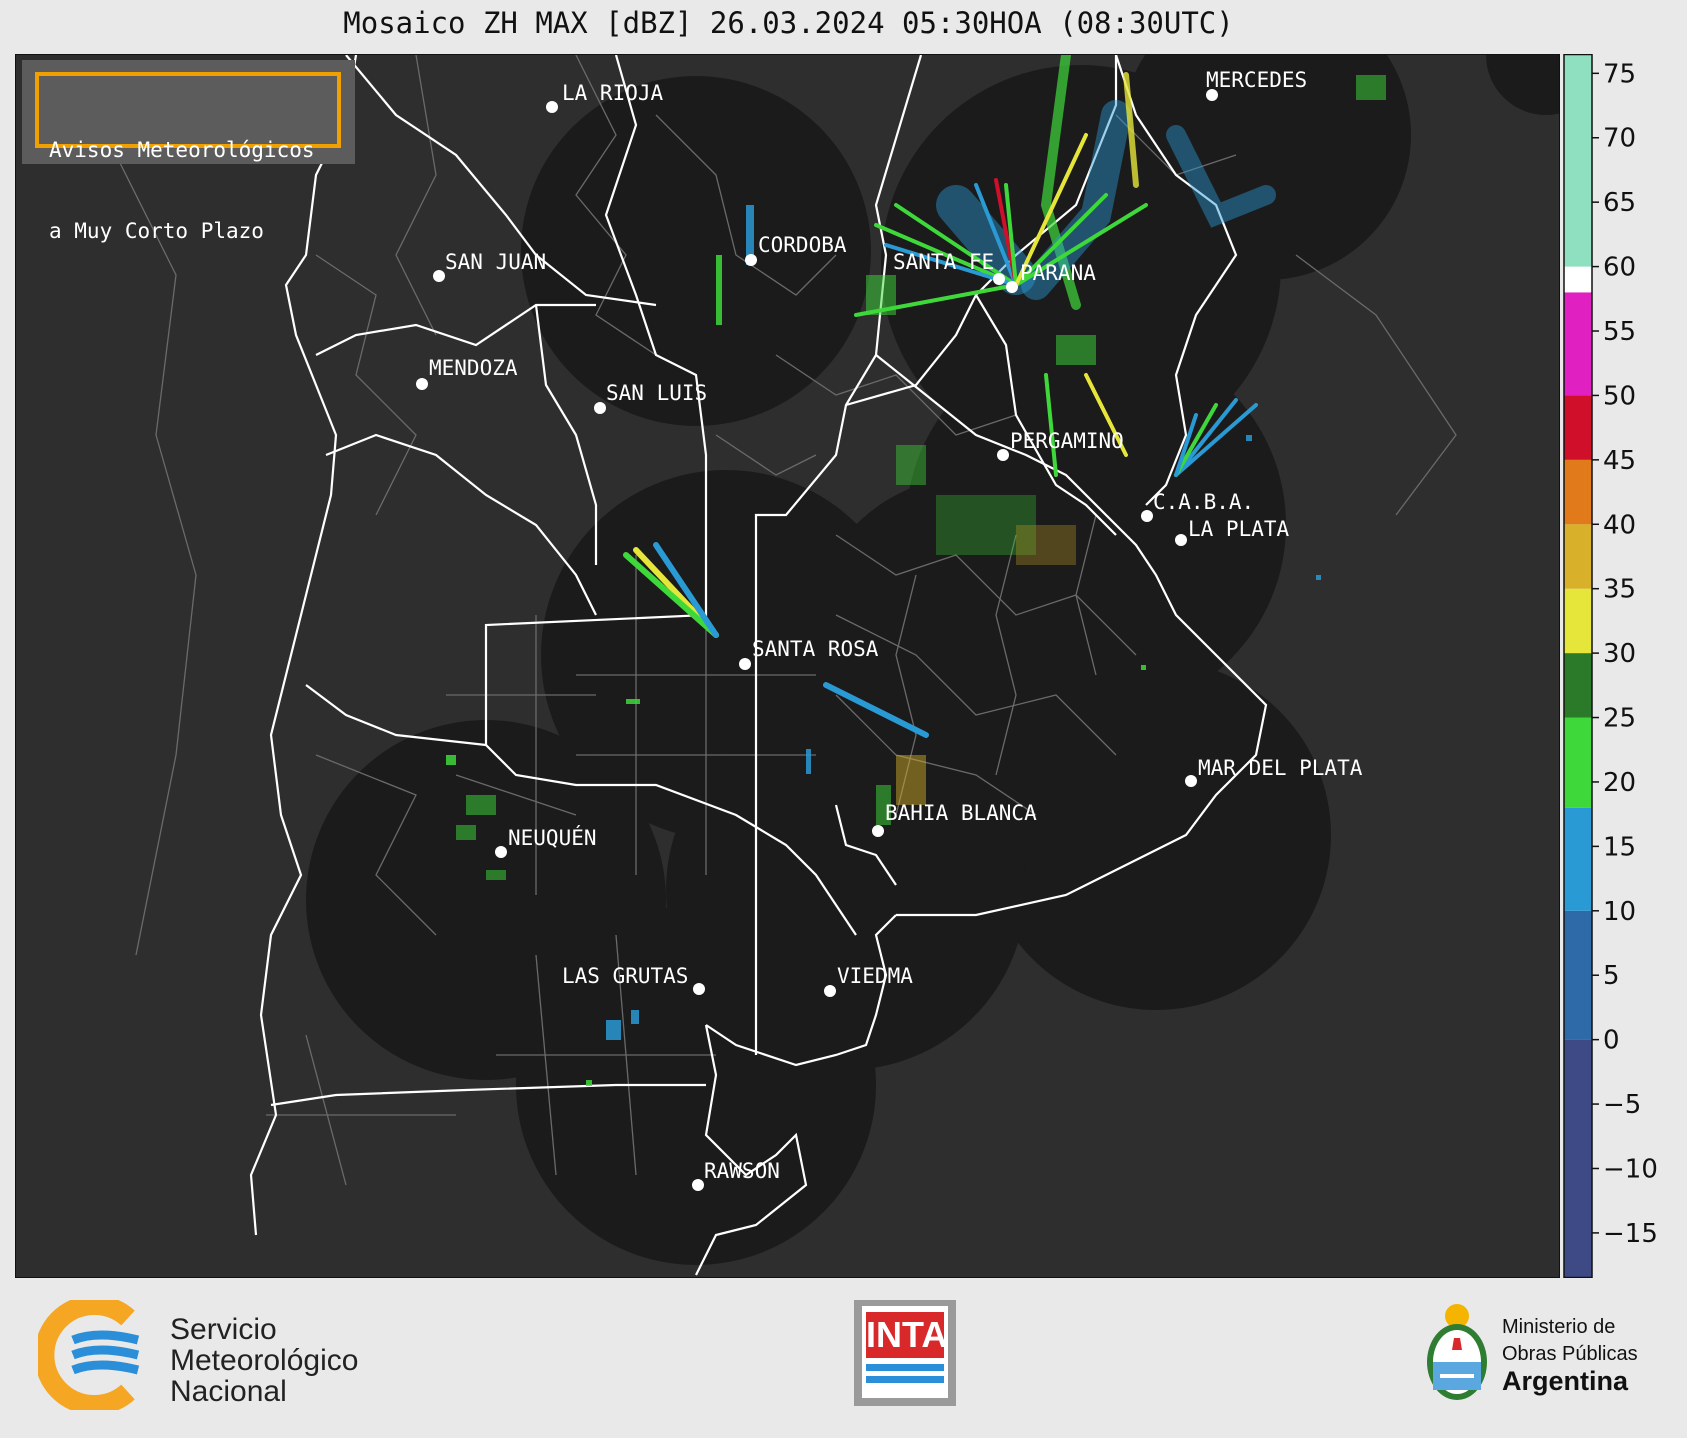 The image size is (1687, 1438). Describe the element at coordinates (1619, 590) in the screenshot. I see `colorbar-tick-label: 35` at that location.